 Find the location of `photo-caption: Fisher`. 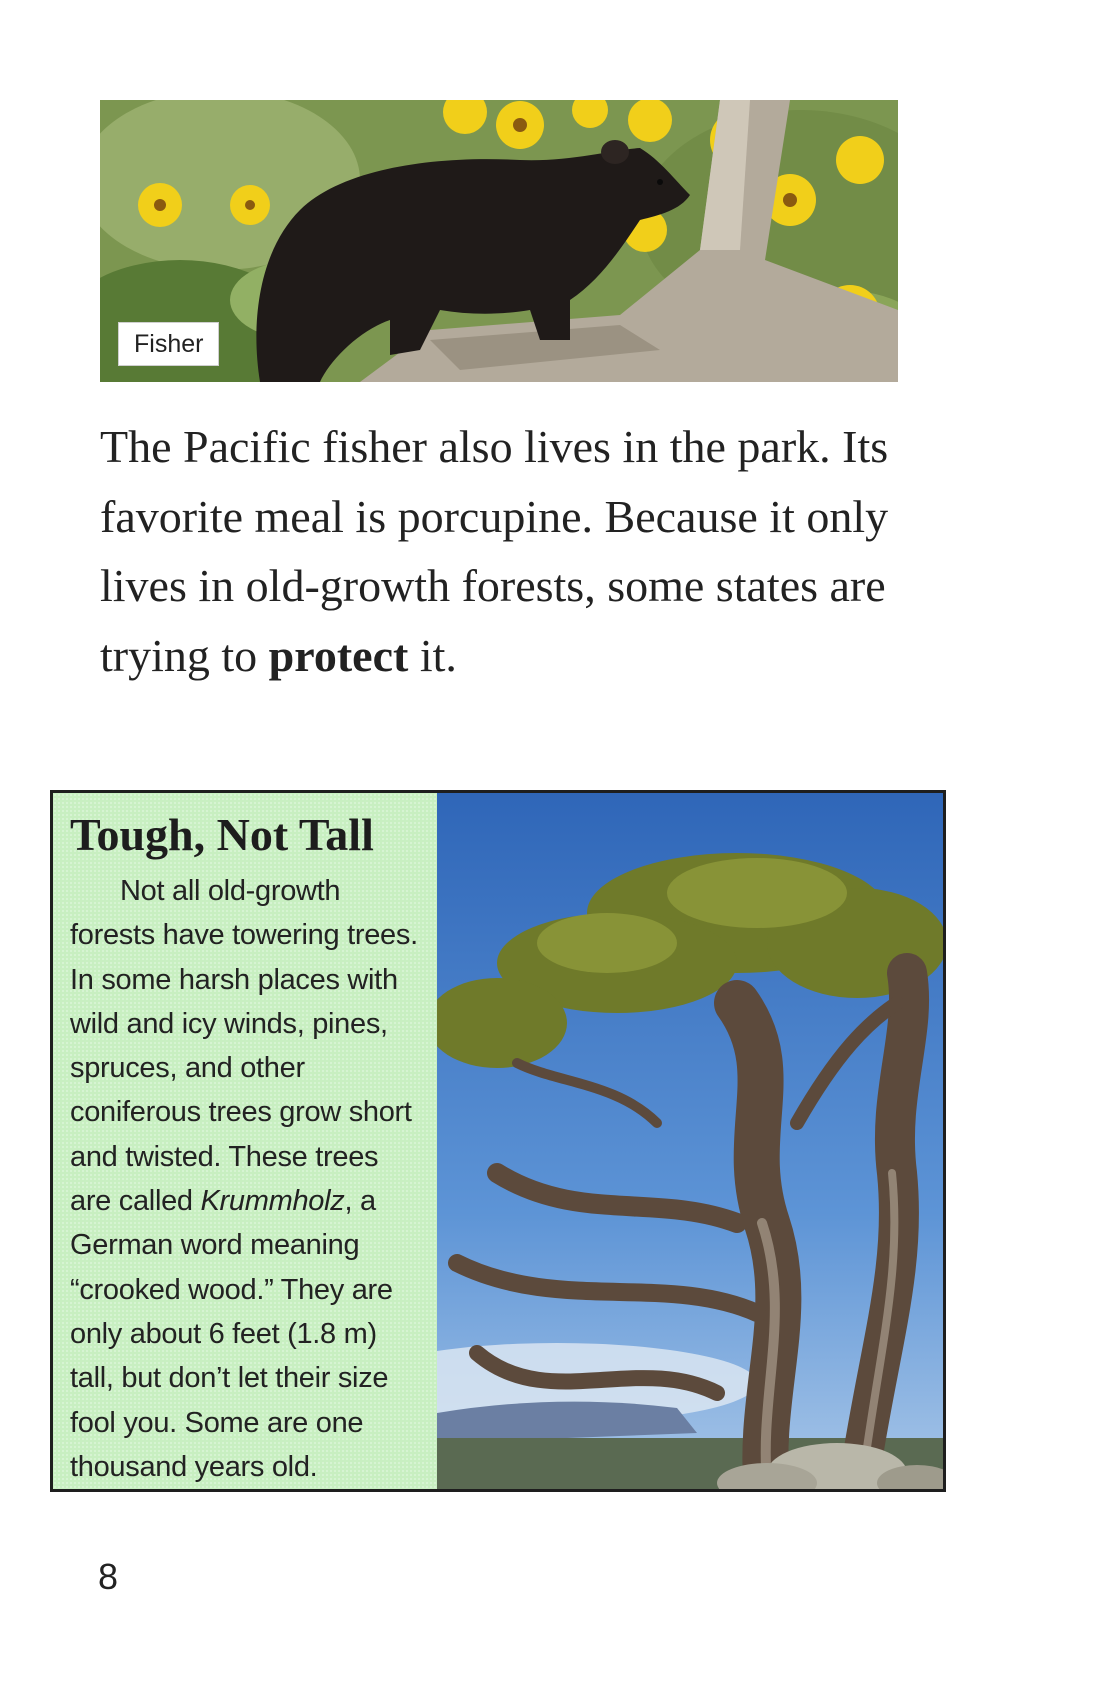

photo-caption: Fisher is located at coordinates (169, 344).